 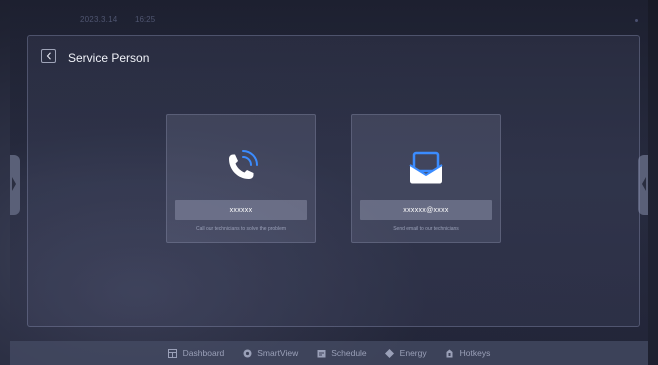 What do you see at coordinates (145, 19) in the screenshot?
I see `status-time: 16:25` at bounding box center [145, 19].